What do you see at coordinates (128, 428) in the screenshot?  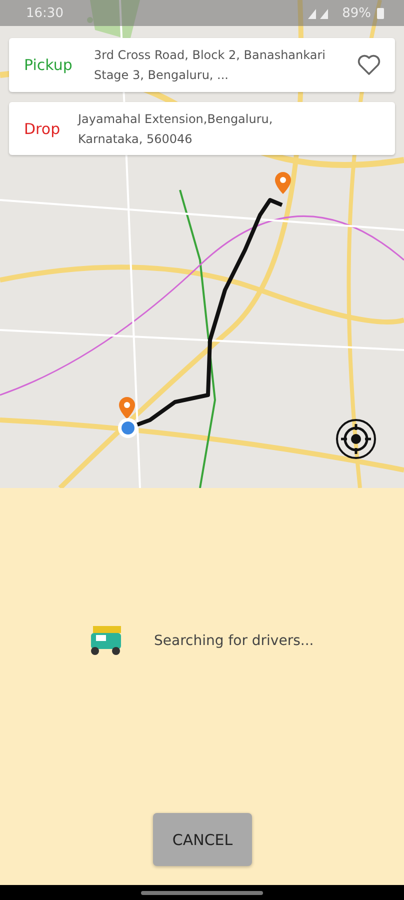 I see `current-location-icon` at bounding box center [128, 428].